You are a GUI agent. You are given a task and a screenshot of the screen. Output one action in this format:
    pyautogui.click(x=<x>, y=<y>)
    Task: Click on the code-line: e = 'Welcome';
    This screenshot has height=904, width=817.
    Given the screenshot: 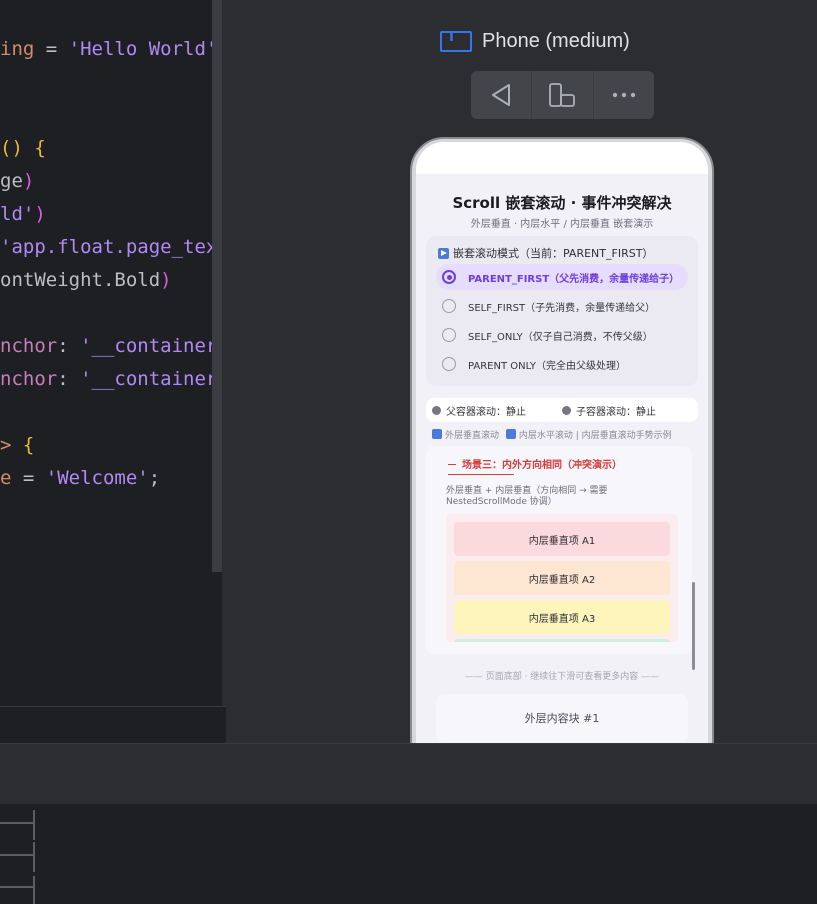 What is the action you would take?
    pyautogui.click(x=80, y=478)
    